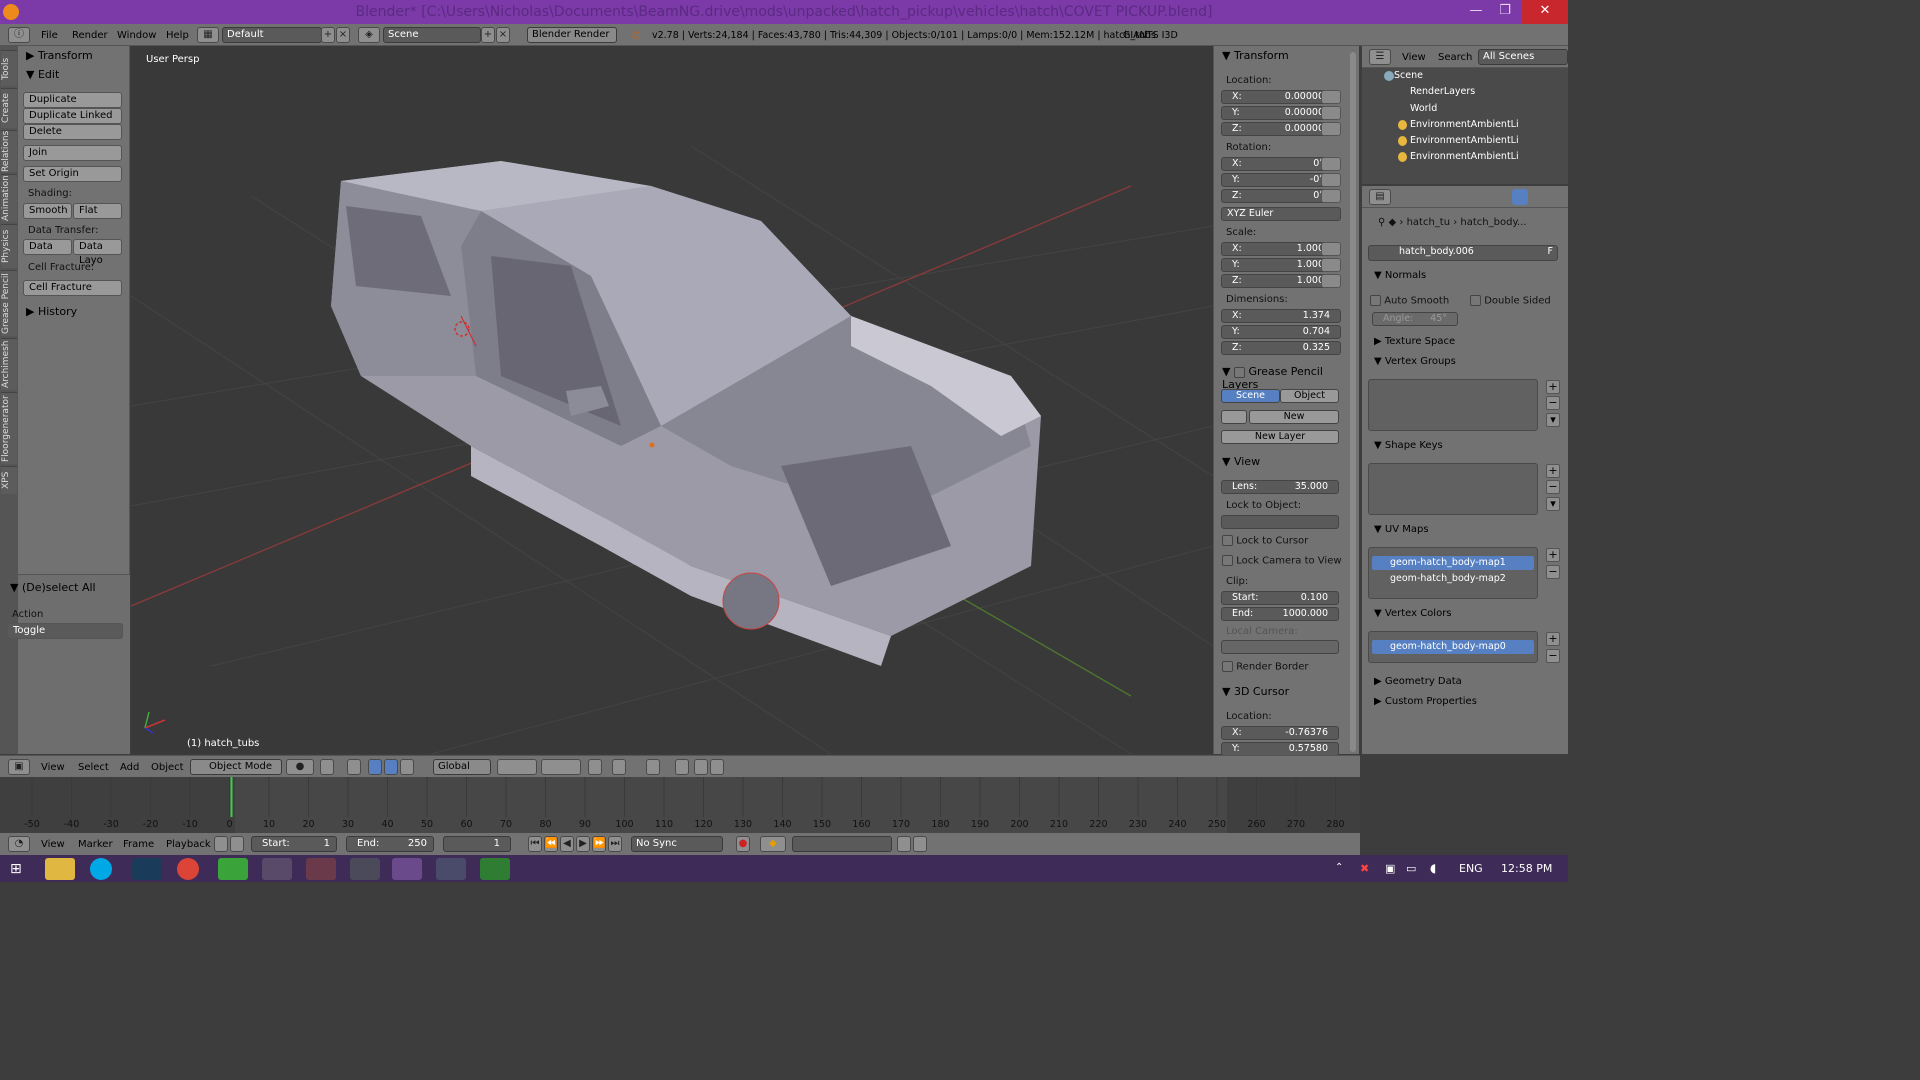 Image resolution: width=1920 pixels, height=1080 pixels. What do you see at coordinates (1255, 691) in the screenshot?
I see `3d-cursor-header: ▼ 3D Cursor` at bounding box center [1255, 691].